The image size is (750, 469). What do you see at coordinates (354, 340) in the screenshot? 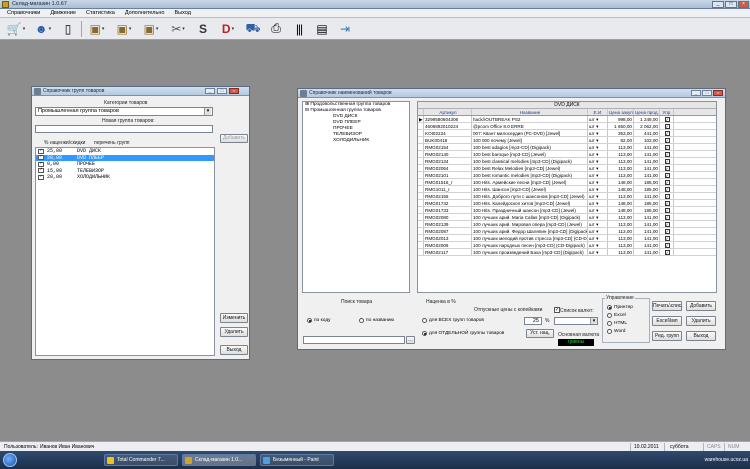
I see `search-input` at bounding box center [354, 340].